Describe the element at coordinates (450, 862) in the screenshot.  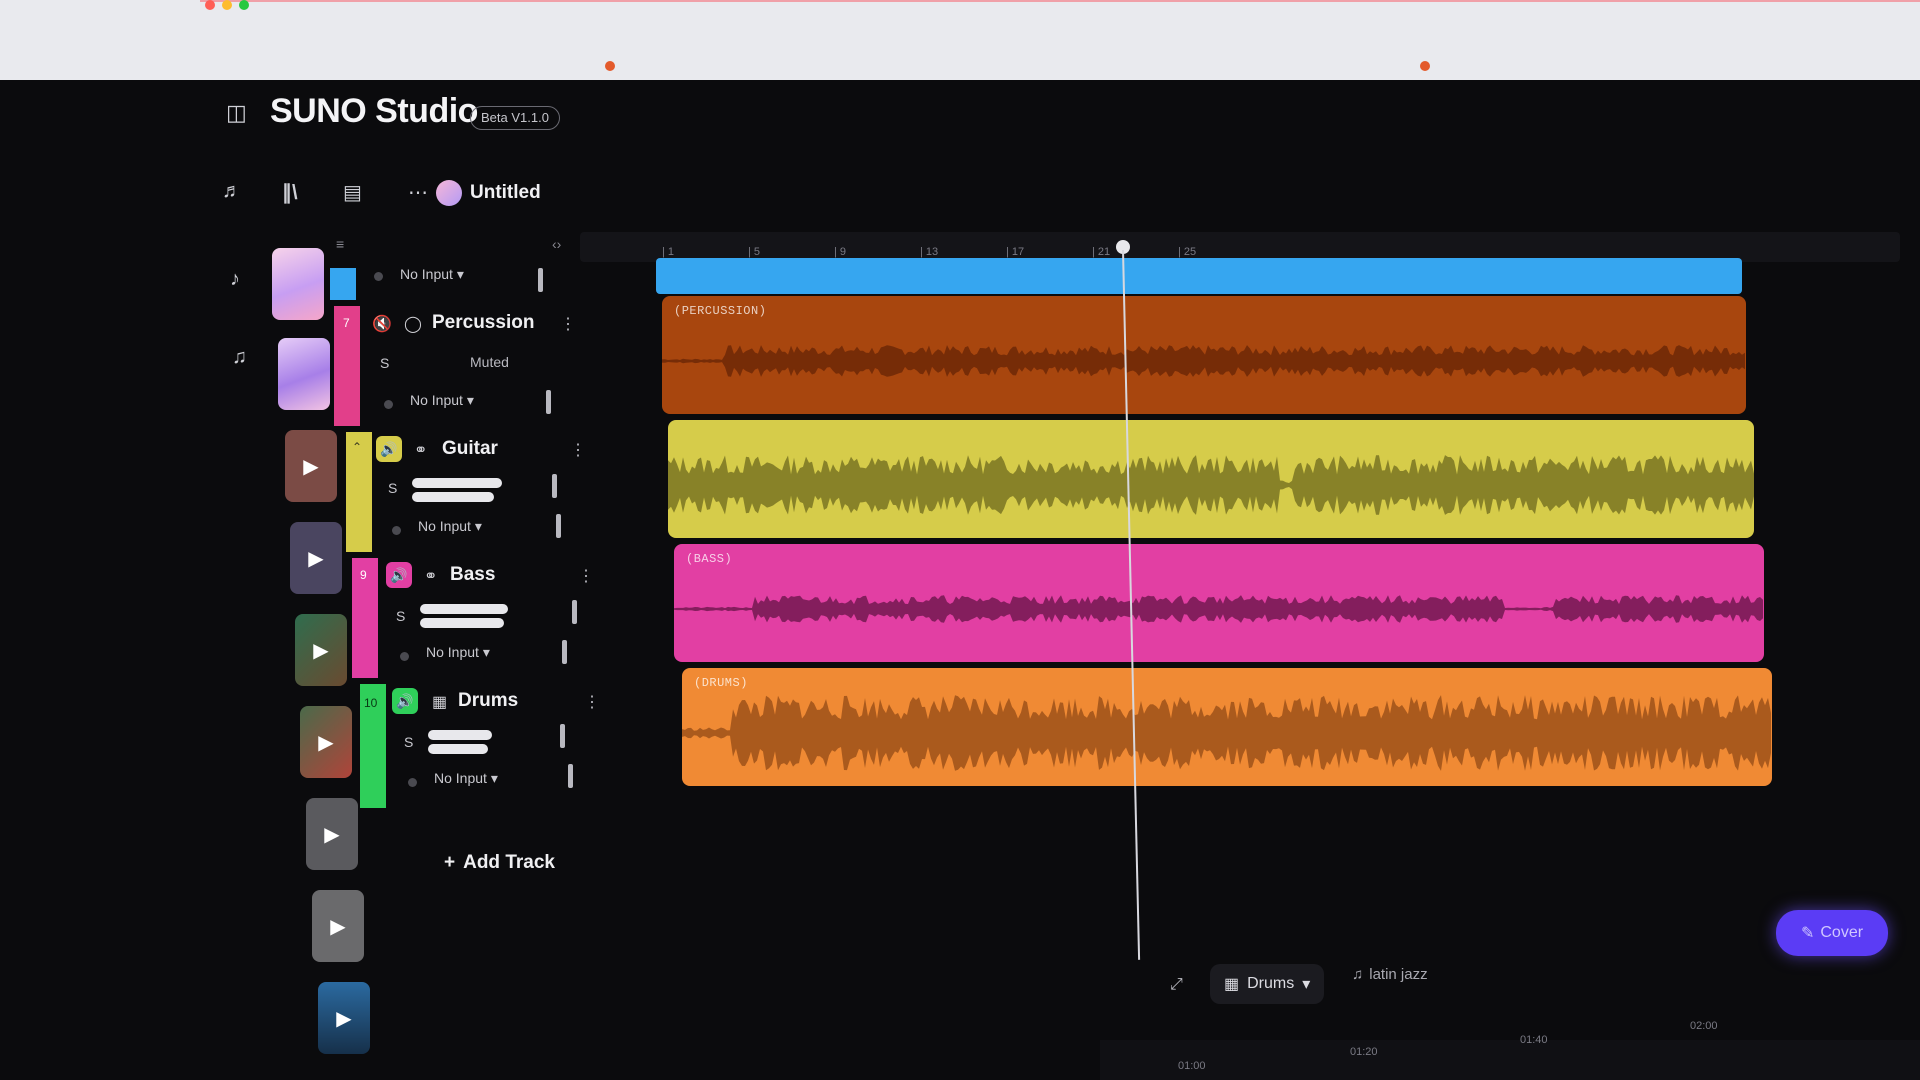
I see `plus-icon: +` at that location.